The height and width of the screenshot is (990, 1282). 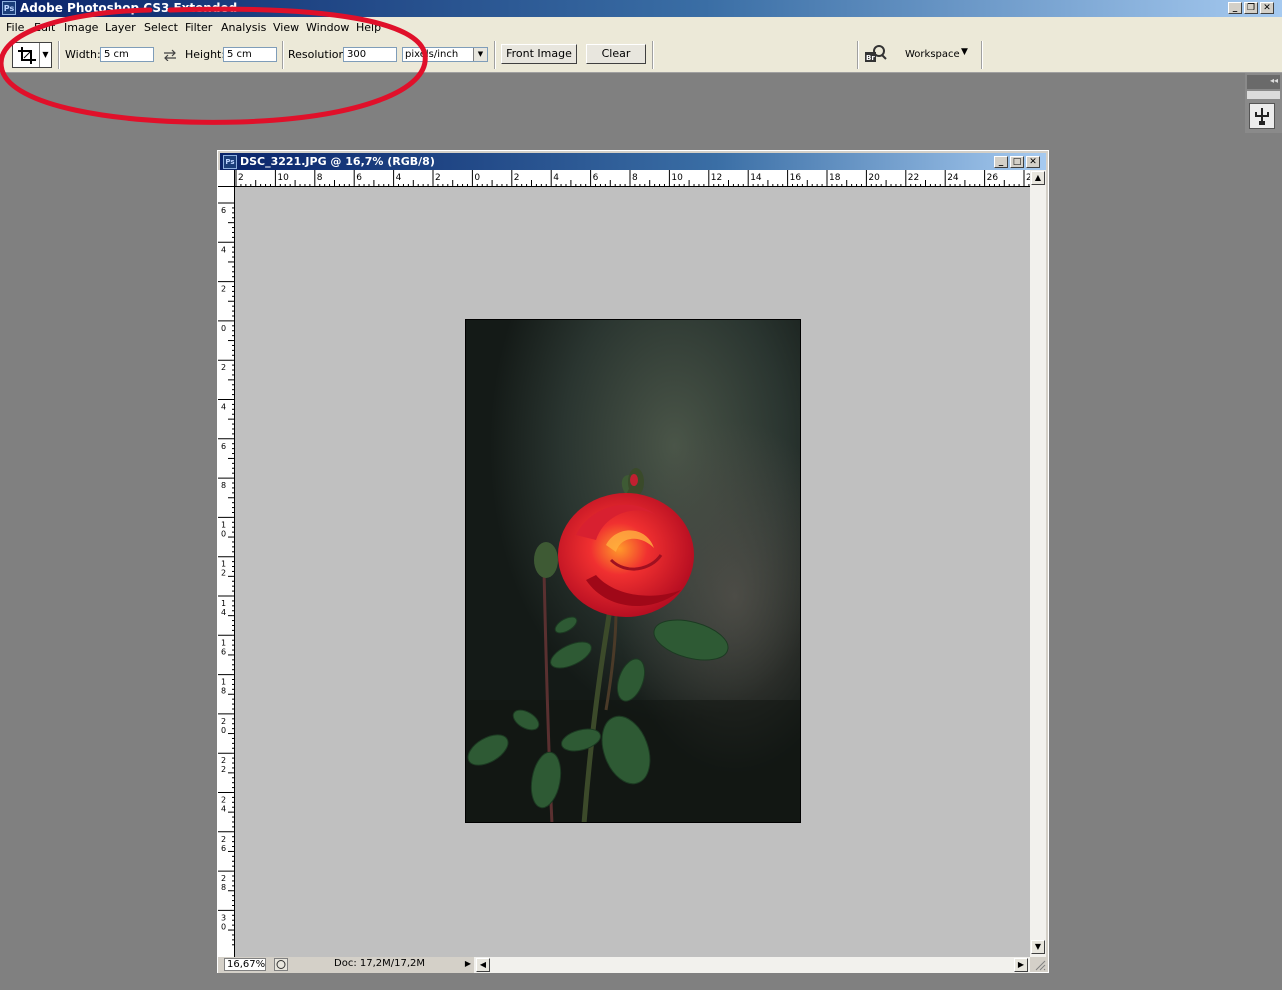 I want to click on document-title: DSC_3221.JPG @ 16,7% (RGB/8), so click(x=337, y=161).